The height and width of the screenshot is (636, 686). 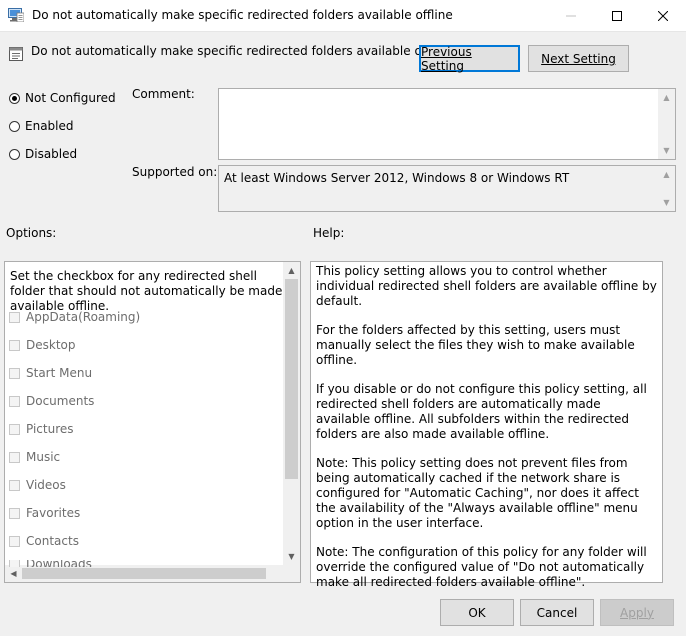 I want to click on options-hscrollbar: ◀, so click(x=145, y=573).